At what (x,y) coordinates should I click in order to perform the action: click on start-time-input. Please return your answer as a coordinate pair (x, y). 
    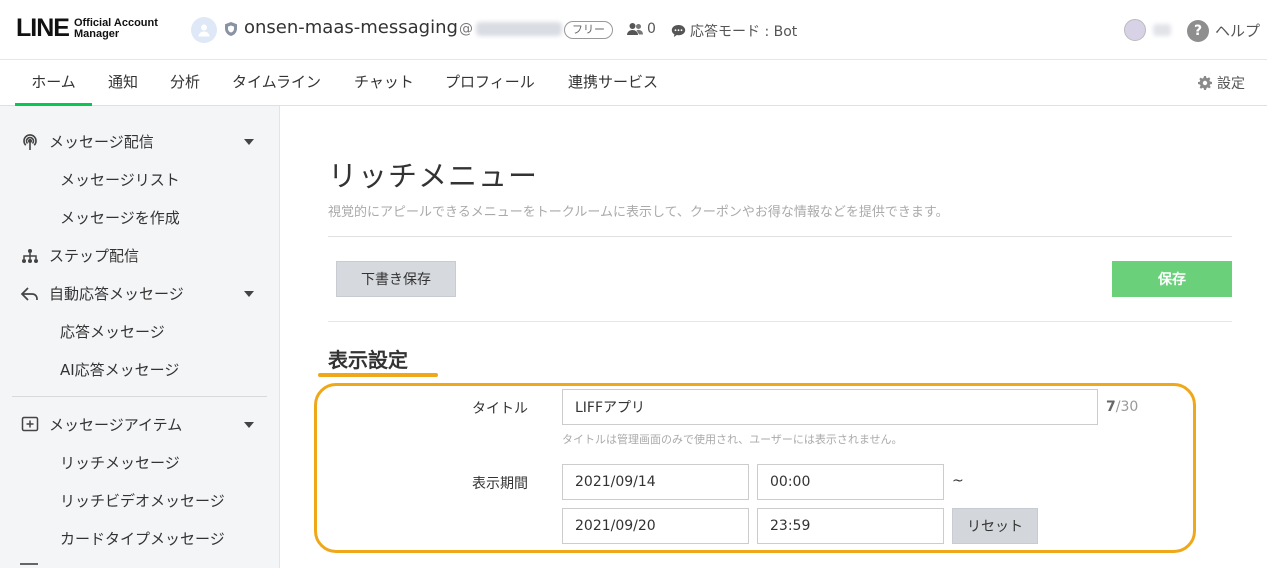
    Looking at the image, I should click on (850, 482).